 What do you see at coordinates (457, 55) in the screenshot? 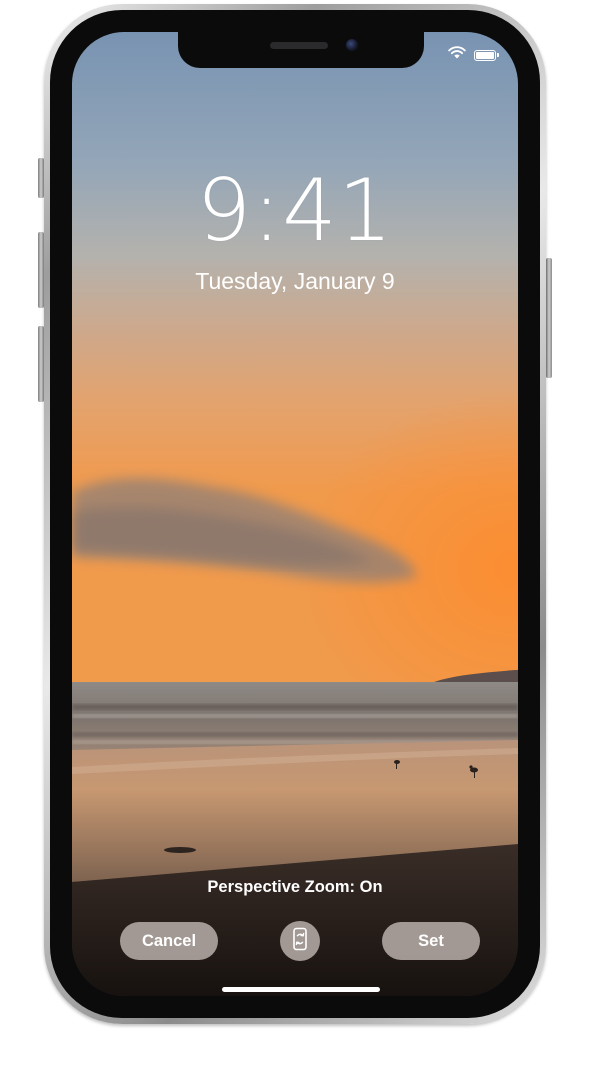
I see `wifi-icon` at bounding box center [457, 55].